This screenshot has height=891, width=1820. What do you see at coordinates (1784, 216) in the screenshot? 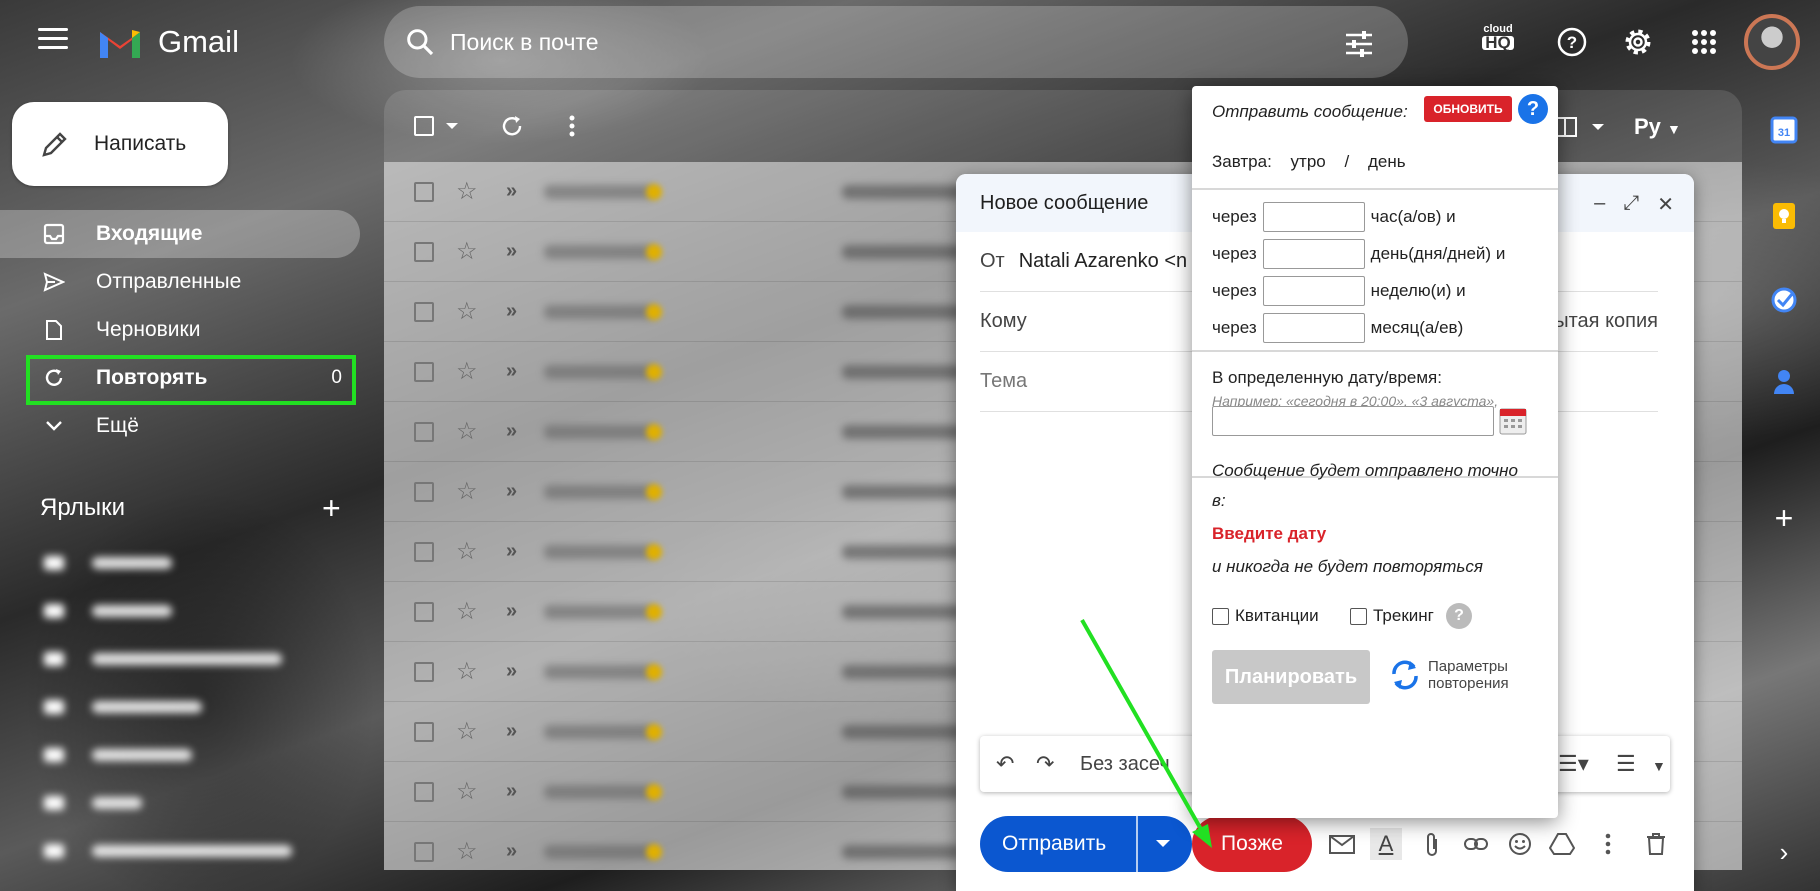
I see `keep-app-icon` at bounding box center [1784, 216].